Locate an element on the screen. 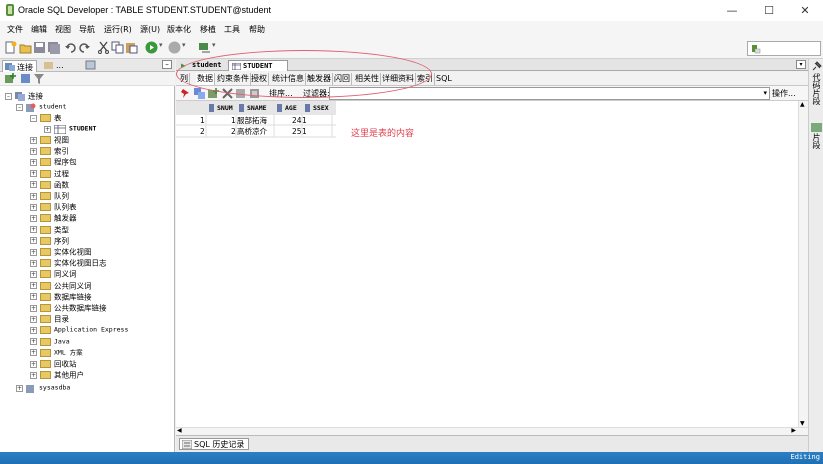 The width and height of the screenshot is (823, 464). tree-connection-sysasdba: + sysasdba is located at coordinates (43, 387).